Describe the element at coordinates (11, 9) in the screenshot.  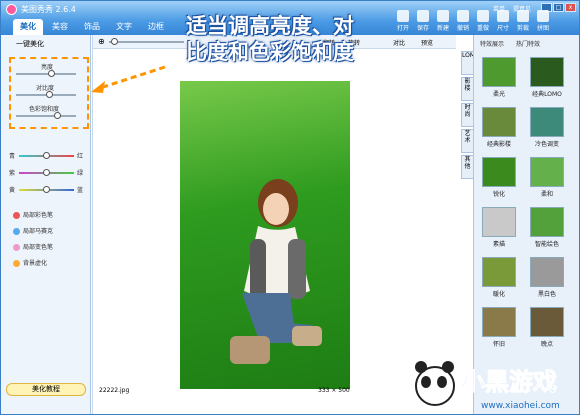
I see `app-logo-icon` at that location.